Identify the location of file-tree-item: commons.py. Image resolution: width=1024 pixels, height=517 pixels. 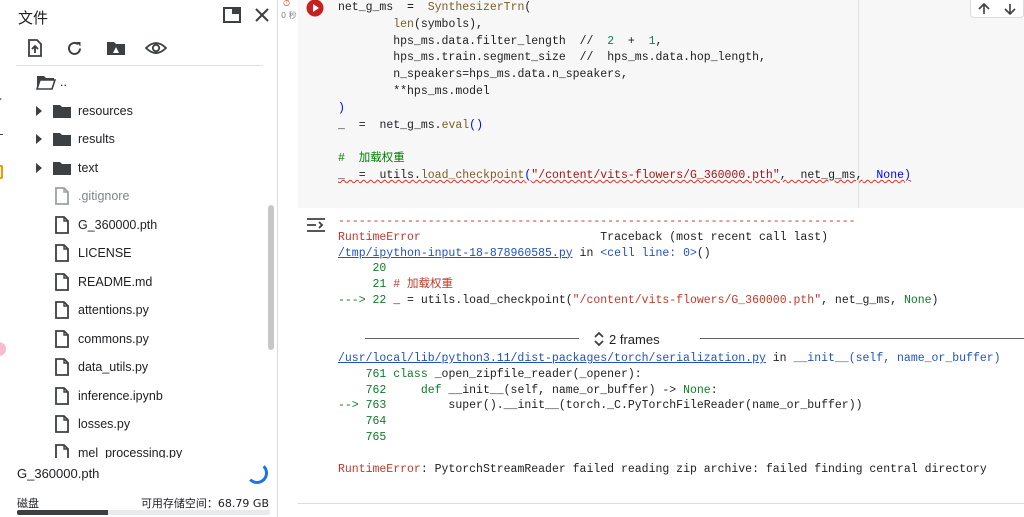
(139, 339).